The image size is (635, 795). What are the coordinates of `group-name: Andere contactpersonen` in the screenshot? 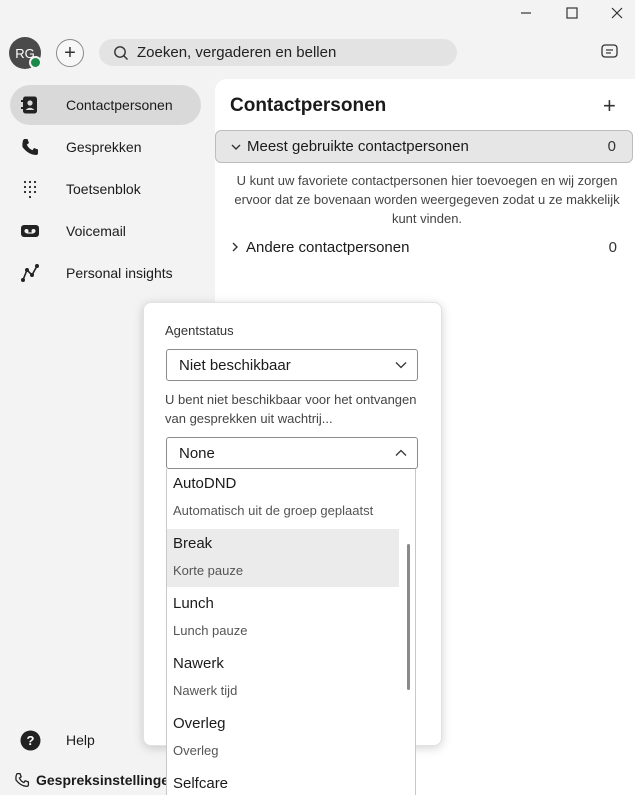 It's located at (328, 247).